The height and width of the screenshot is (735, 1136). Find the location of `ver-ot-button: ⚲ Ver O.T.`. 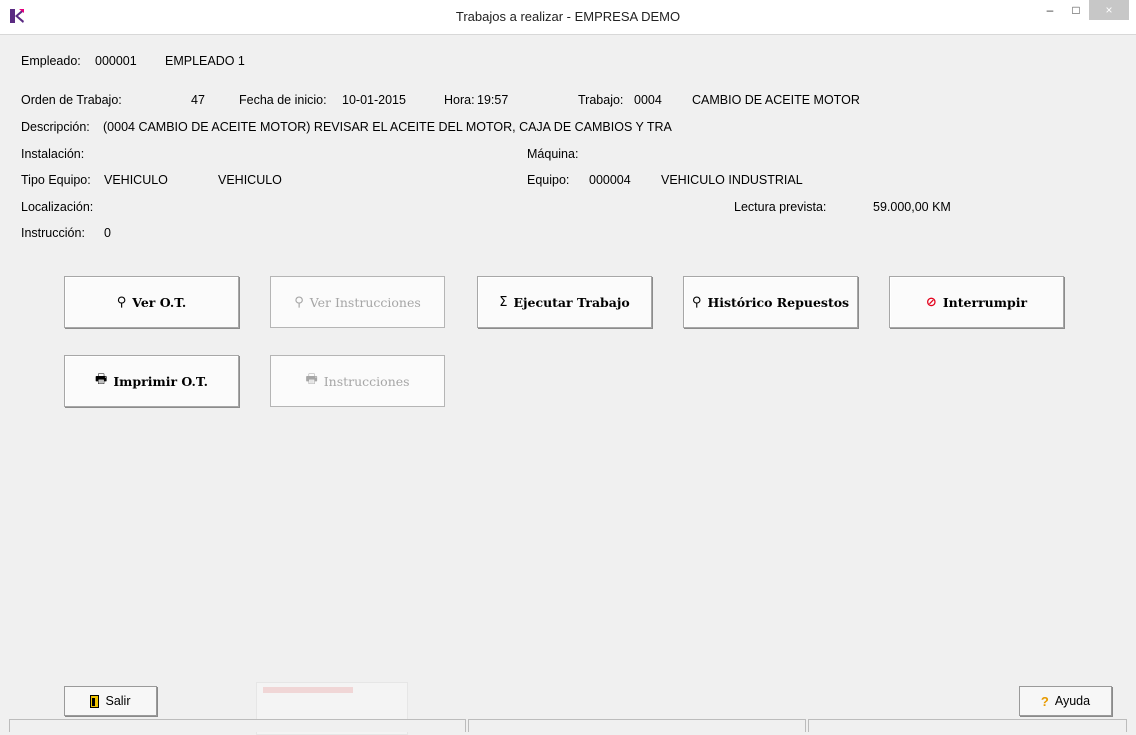

ver-ot-button: ⚲ Ver O.T. is located at coordinates (151, 302).